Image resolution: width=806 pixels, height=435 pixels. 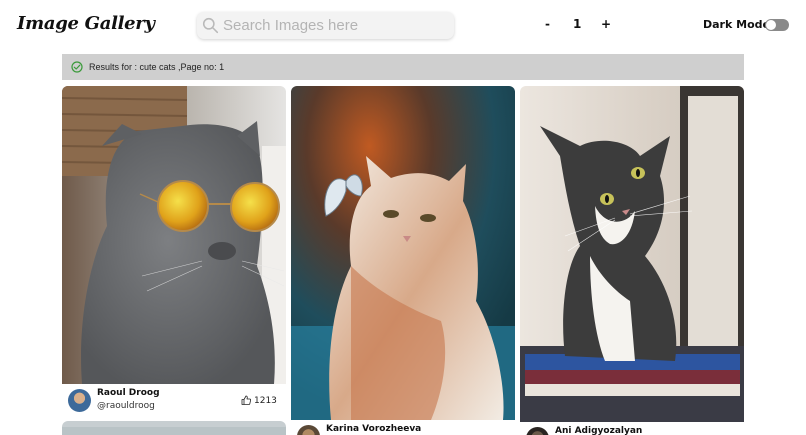 I want to click on photo, so click(x=174, y=428).